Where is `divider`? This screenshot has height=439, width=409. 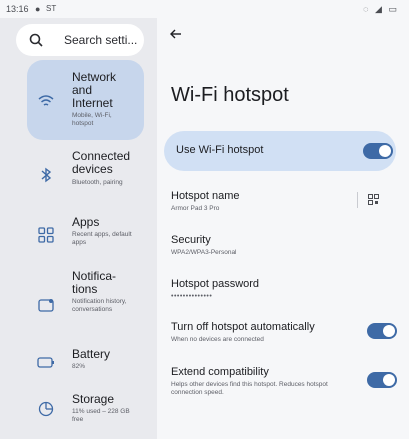 divider is located at coordinates (357, 200).